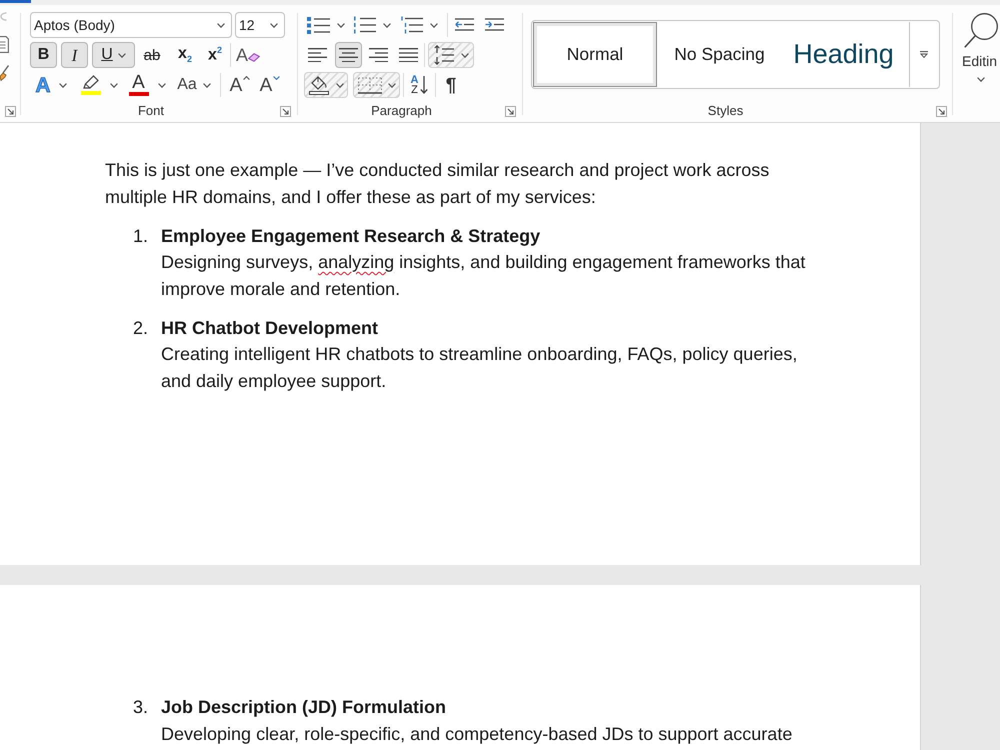  What do you see at coordinates (147, 85) in the screenshot?
I see `font-color-button: A` at bounding box center [147, 85].